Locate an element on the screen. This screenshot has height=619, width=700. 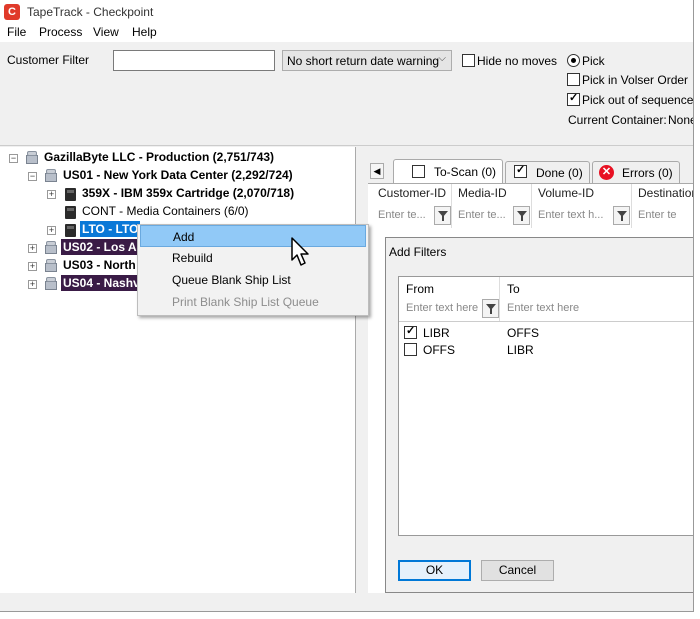
tab-scroll-left-icon: ◀ is located at coordinates (377, 171).